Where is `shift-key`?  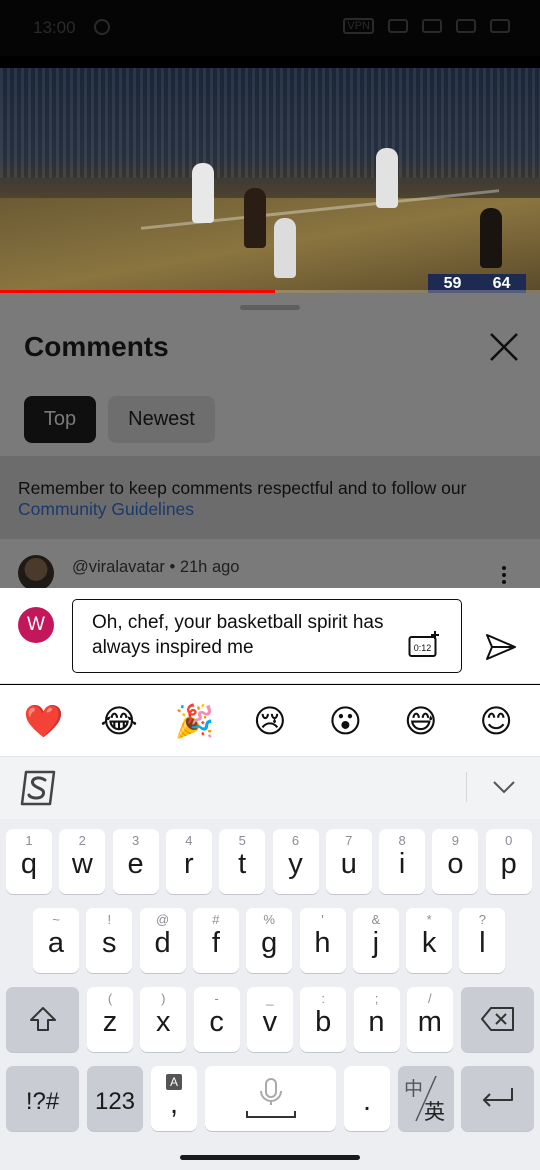 shift-key is located at coordinates (42, 1019).